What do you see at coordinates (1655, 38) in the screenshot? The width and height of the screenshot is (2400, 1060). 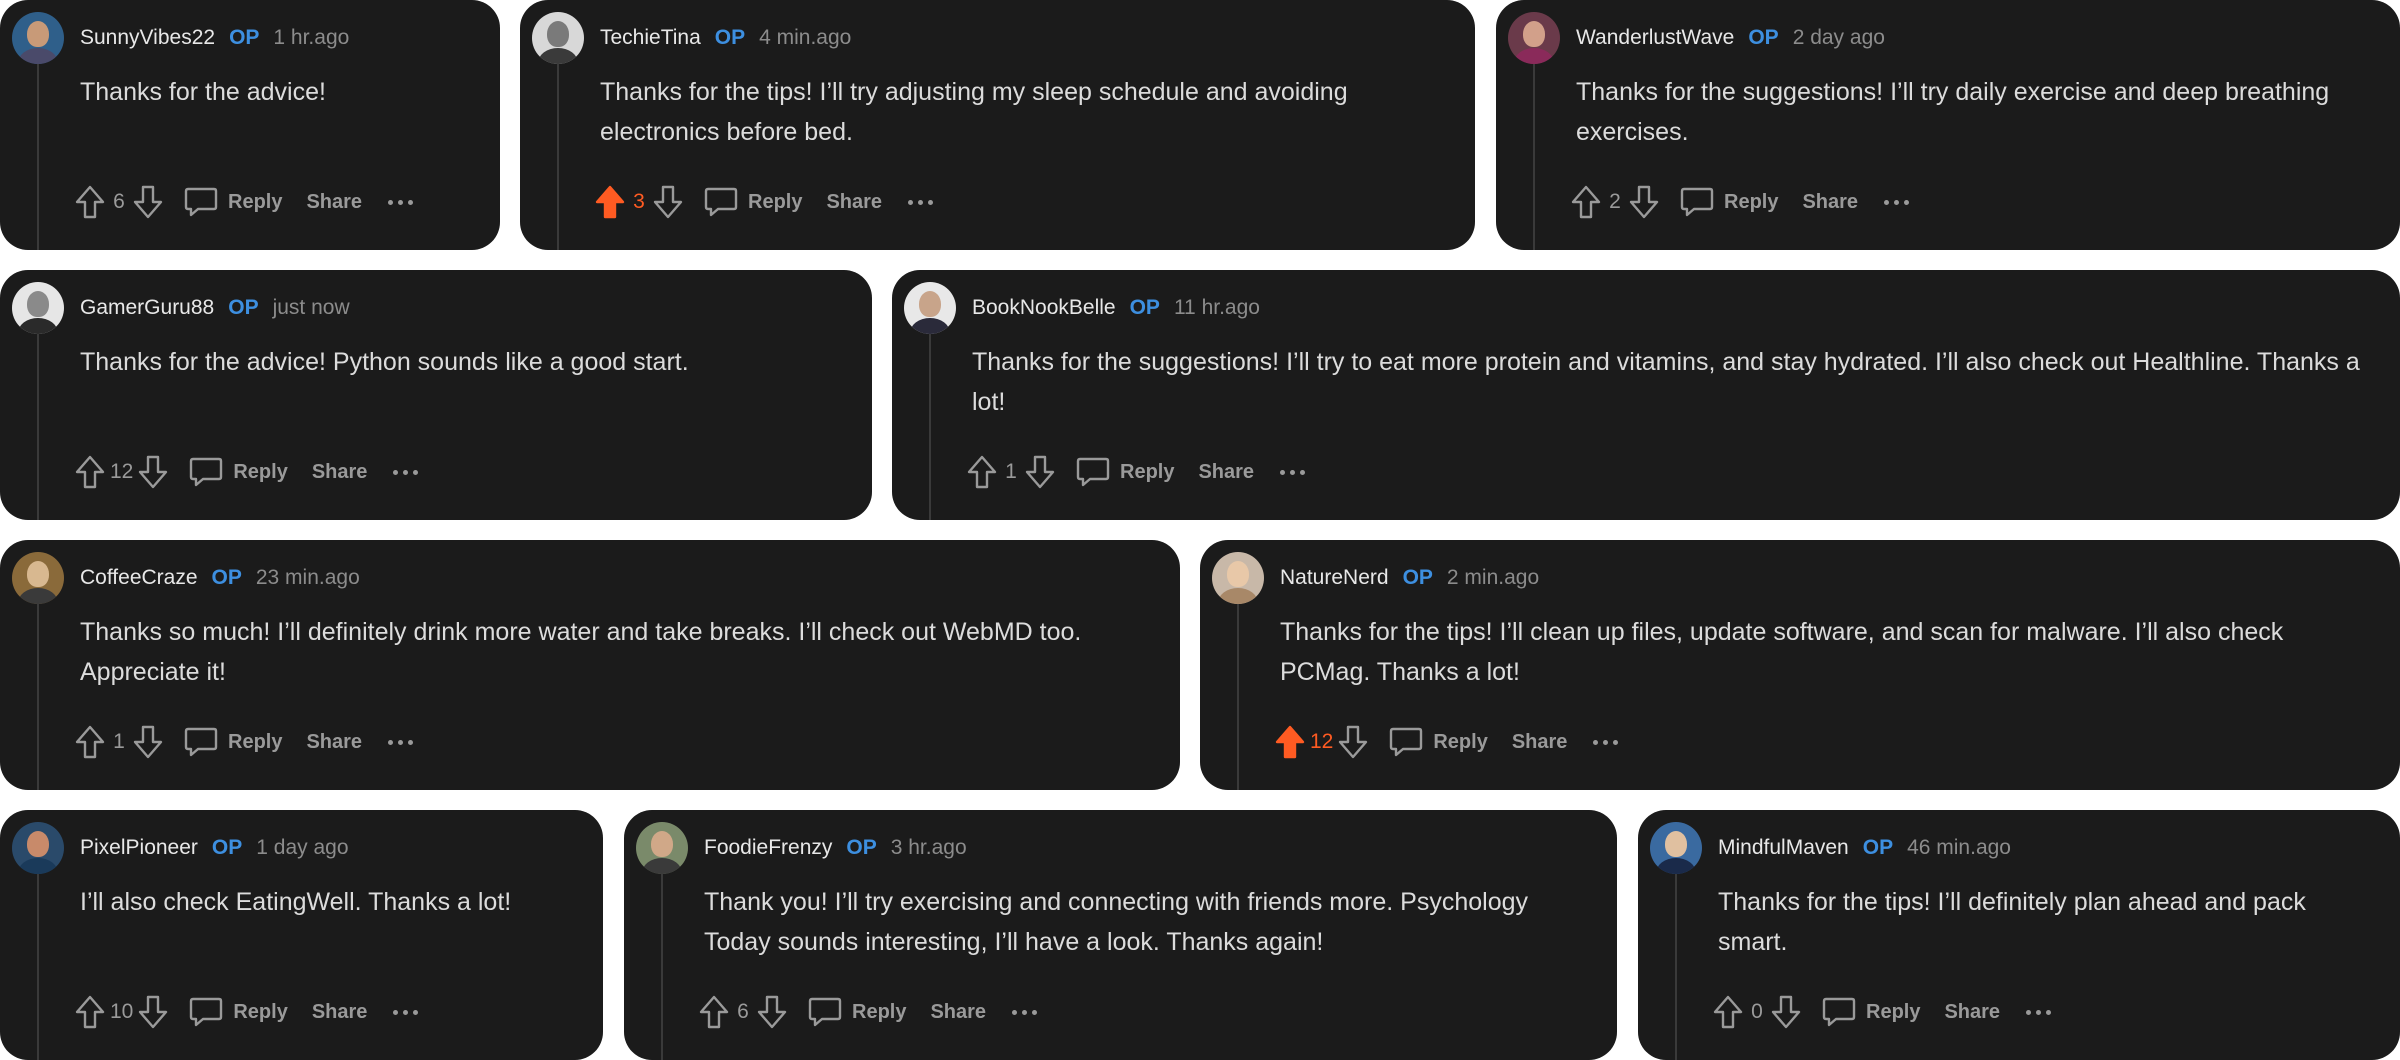 I see `username: WanderlustWave` at bounding box center [1655, 38].